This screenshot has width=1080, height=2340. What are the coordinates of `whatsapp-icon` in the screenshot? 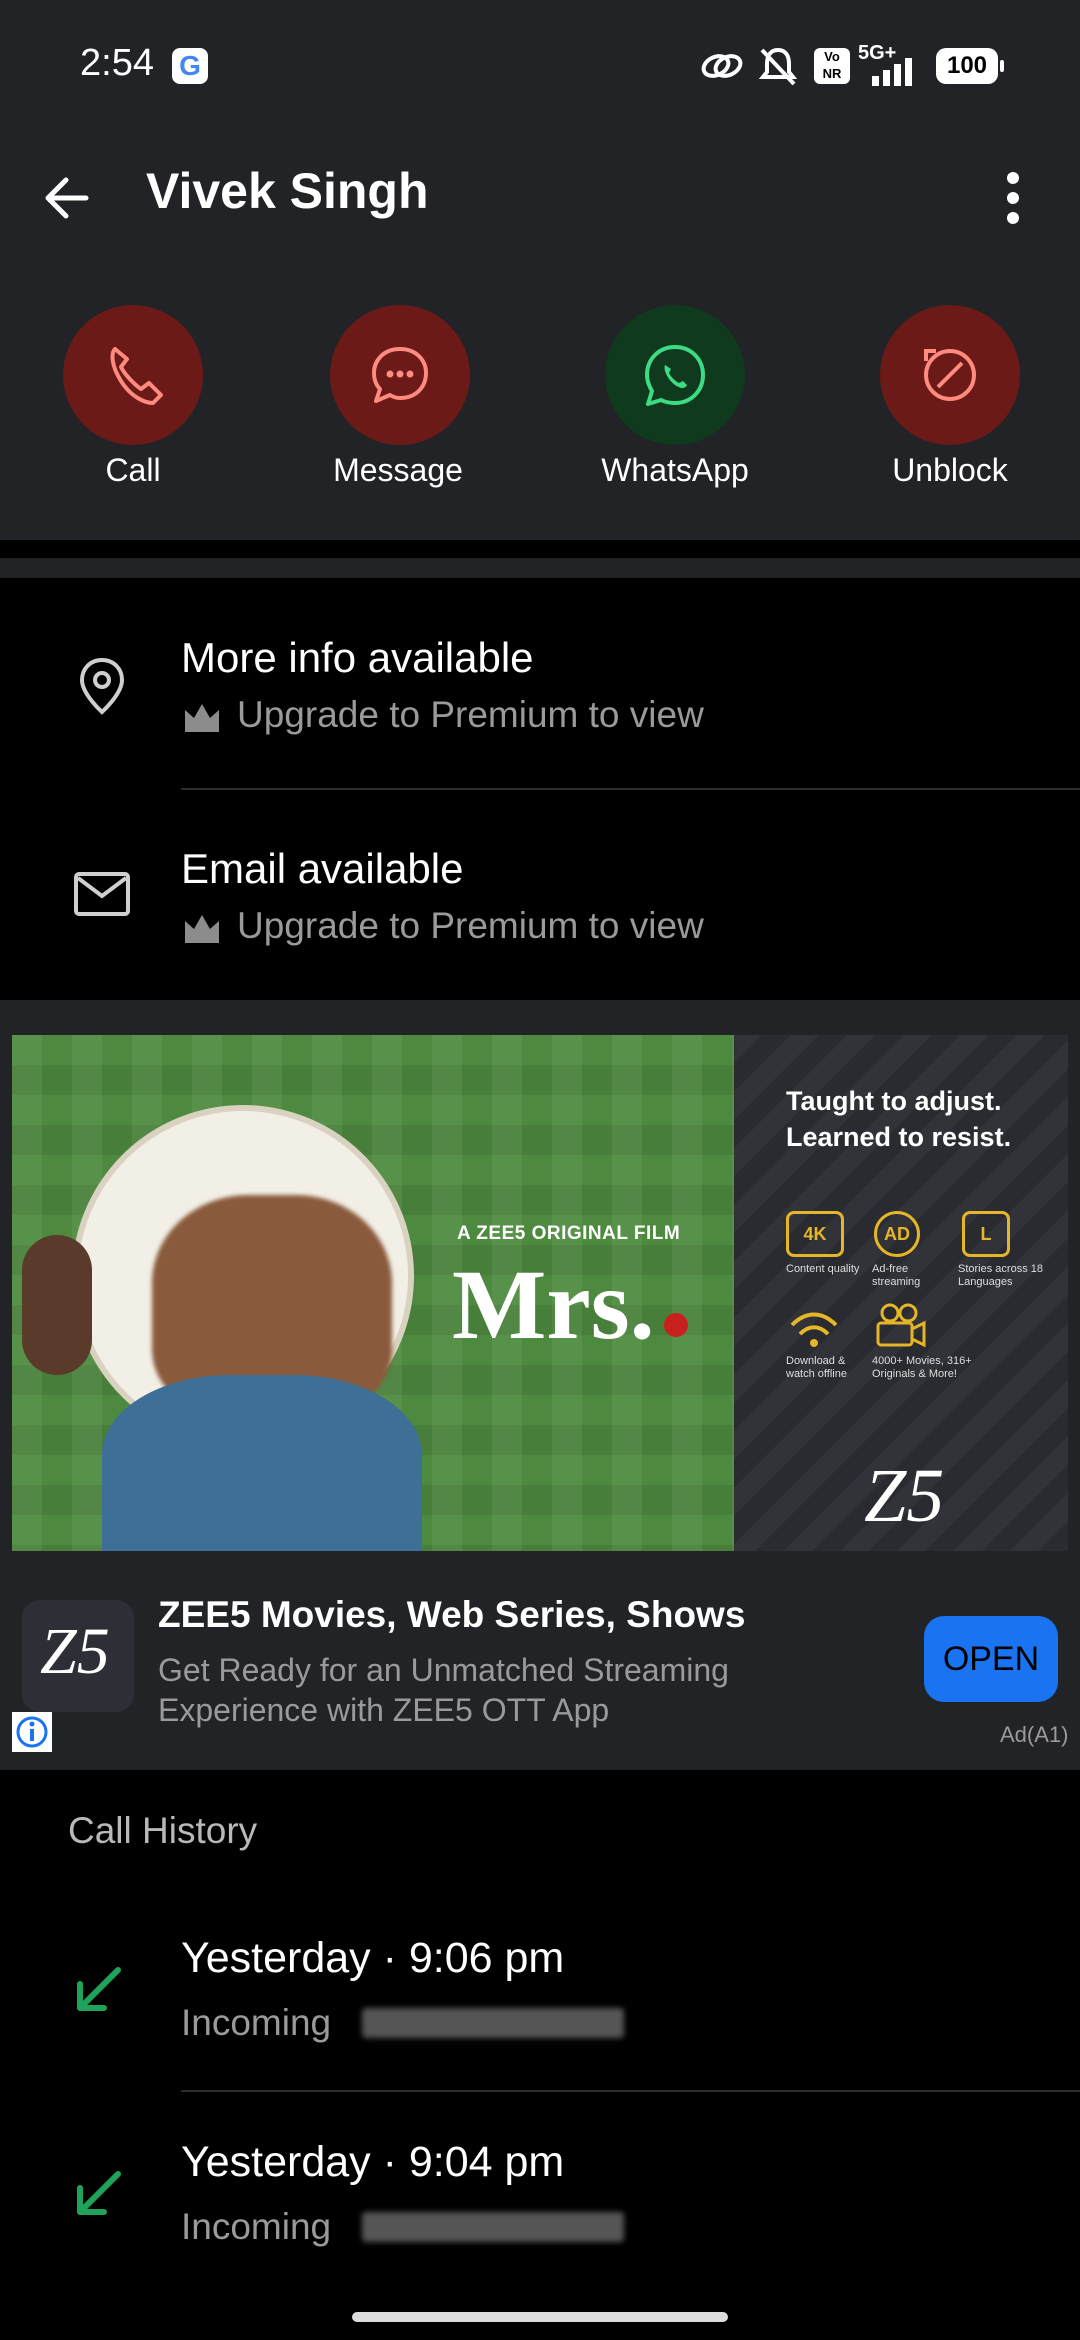 It's located at (675, 375).